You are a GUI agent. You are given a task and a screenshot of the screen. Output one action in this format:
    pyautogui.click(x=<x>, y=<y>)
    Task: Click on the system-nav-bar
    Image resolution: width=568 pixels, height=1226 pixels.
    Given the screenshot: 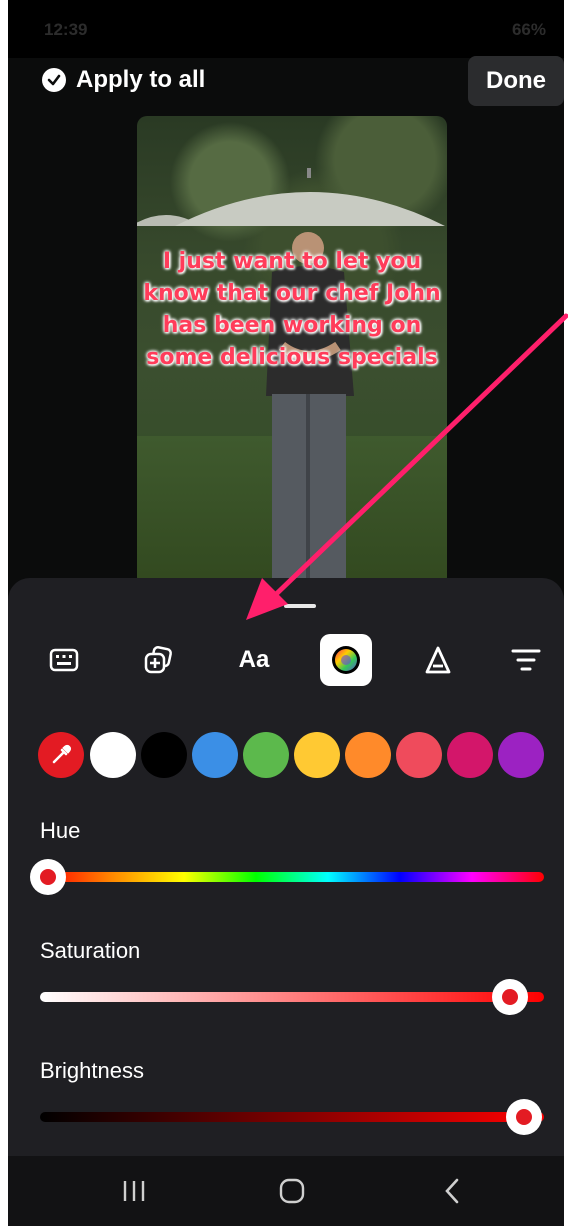 What is the action you would take?
    pyautogui.click(x=286, y=1191)
    